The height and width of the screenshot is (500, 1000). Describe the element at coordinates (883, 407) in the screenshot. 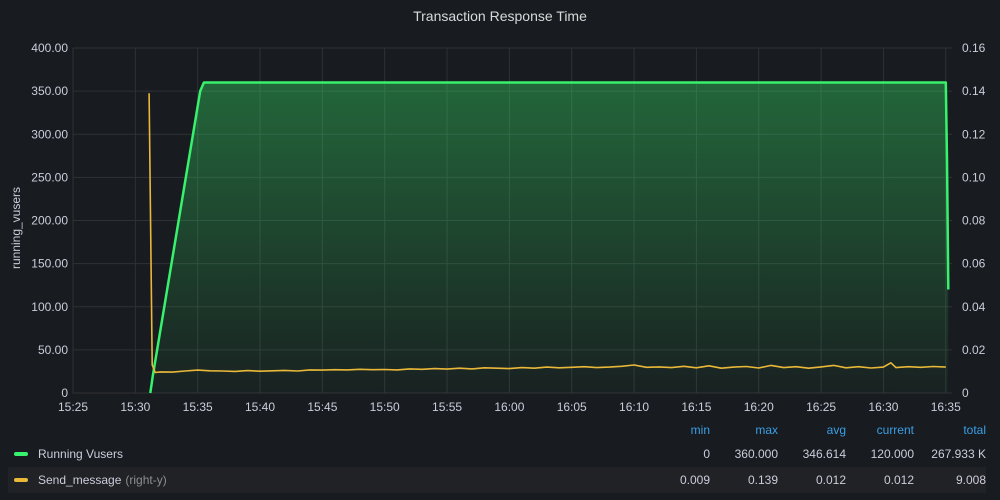

I see `x-tick-label: 16:30` at that location.